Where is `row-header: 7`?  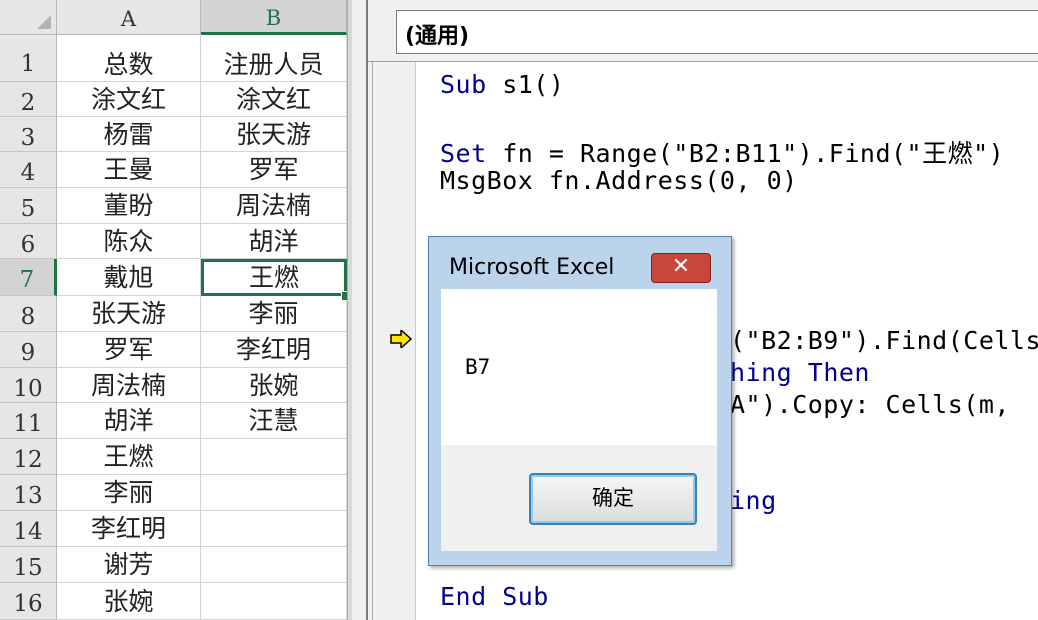 row-header: 7 is located at coordinates (28, 277).